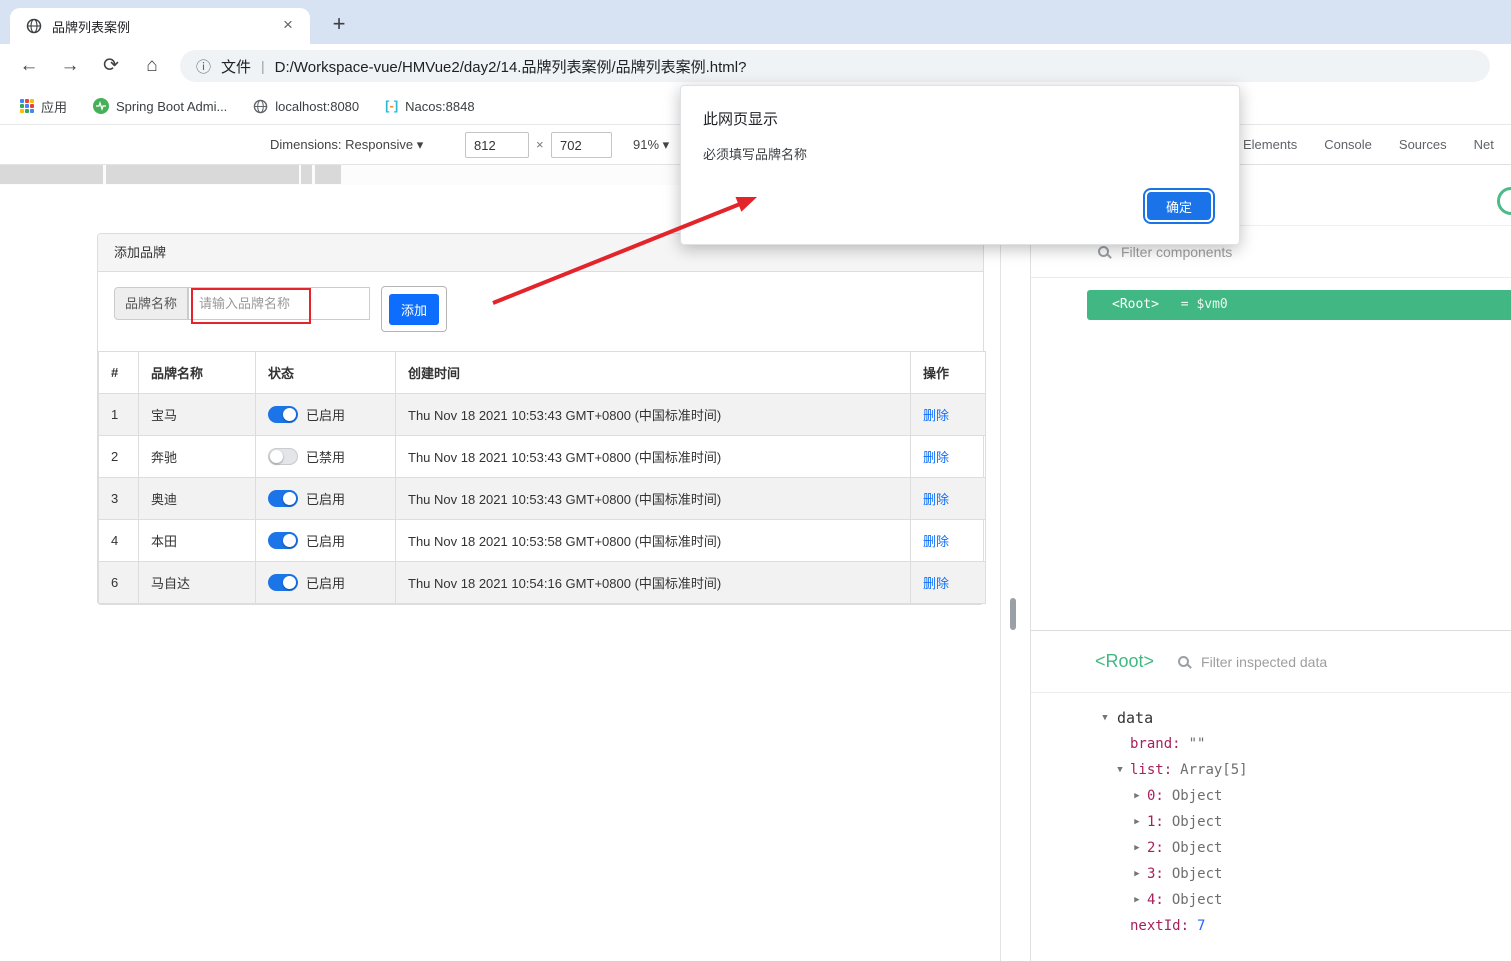  Describe the element at coordinates (118, 456) in the screenshot. I see `row-index: 2` at that location.